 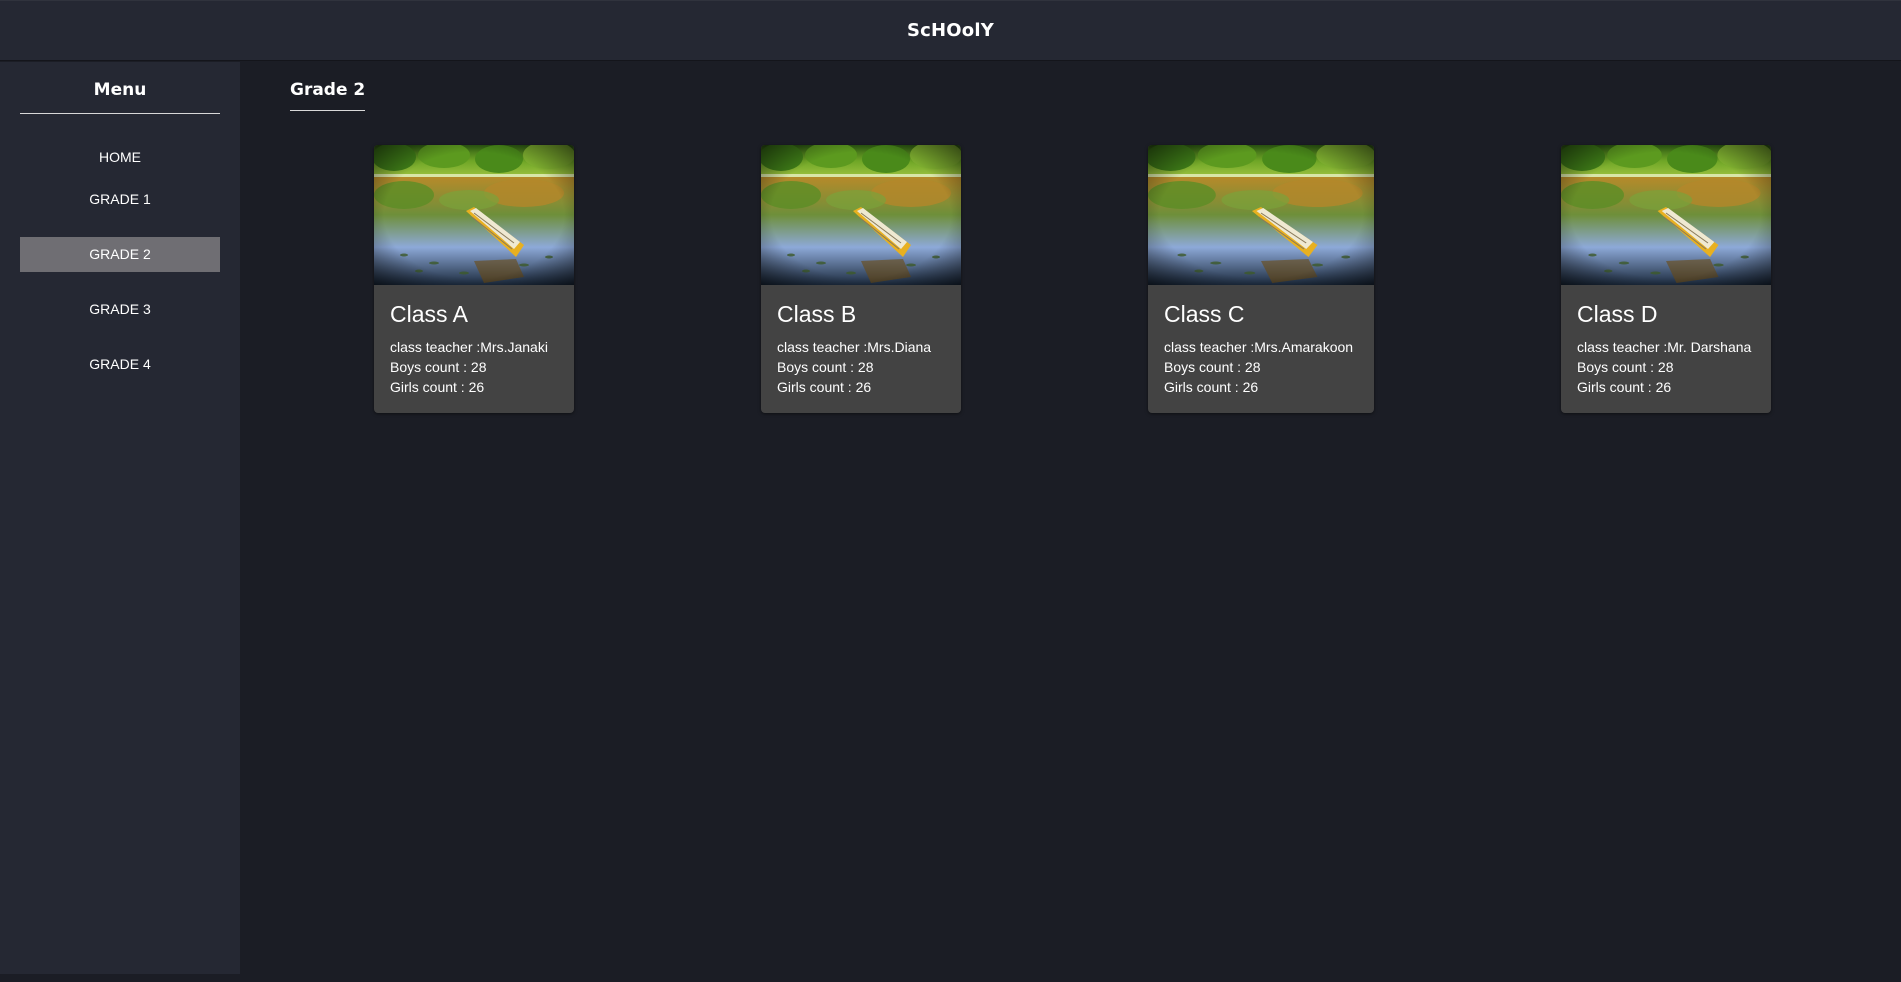 I want to click on sidebar-item-grade-4: GRADE 4, so click(x=120, y=364).